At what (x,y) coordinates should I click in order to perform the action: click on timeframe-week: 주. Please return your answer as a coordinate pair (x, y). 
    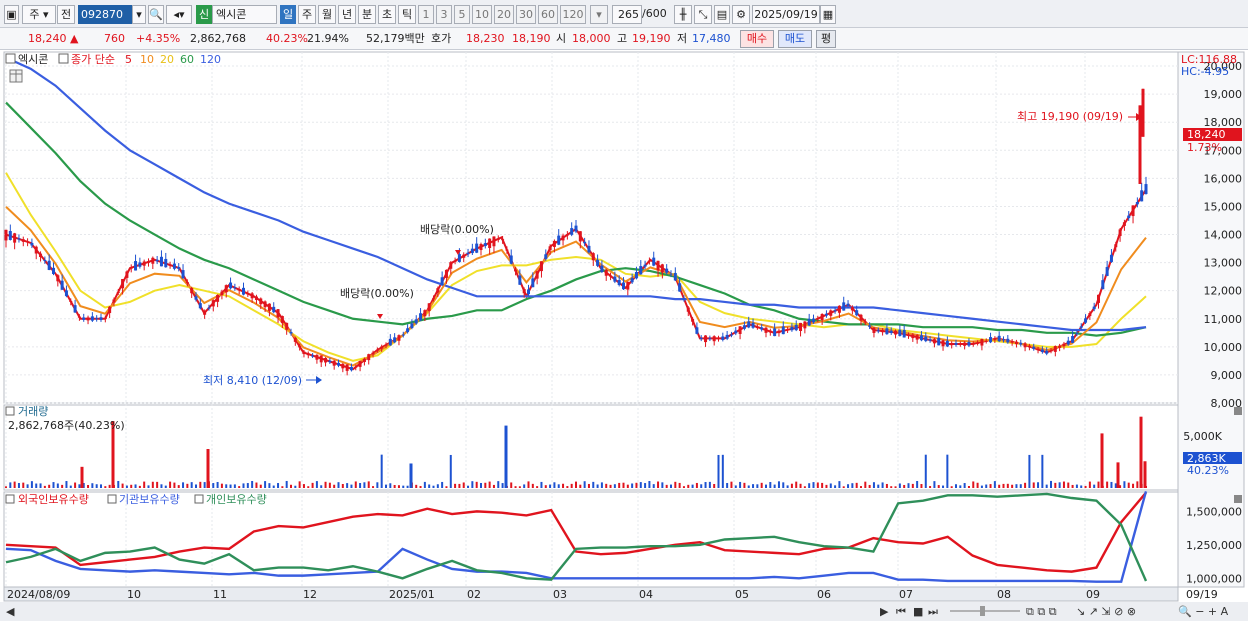
    Looking at the image, I should click on (307, 14).